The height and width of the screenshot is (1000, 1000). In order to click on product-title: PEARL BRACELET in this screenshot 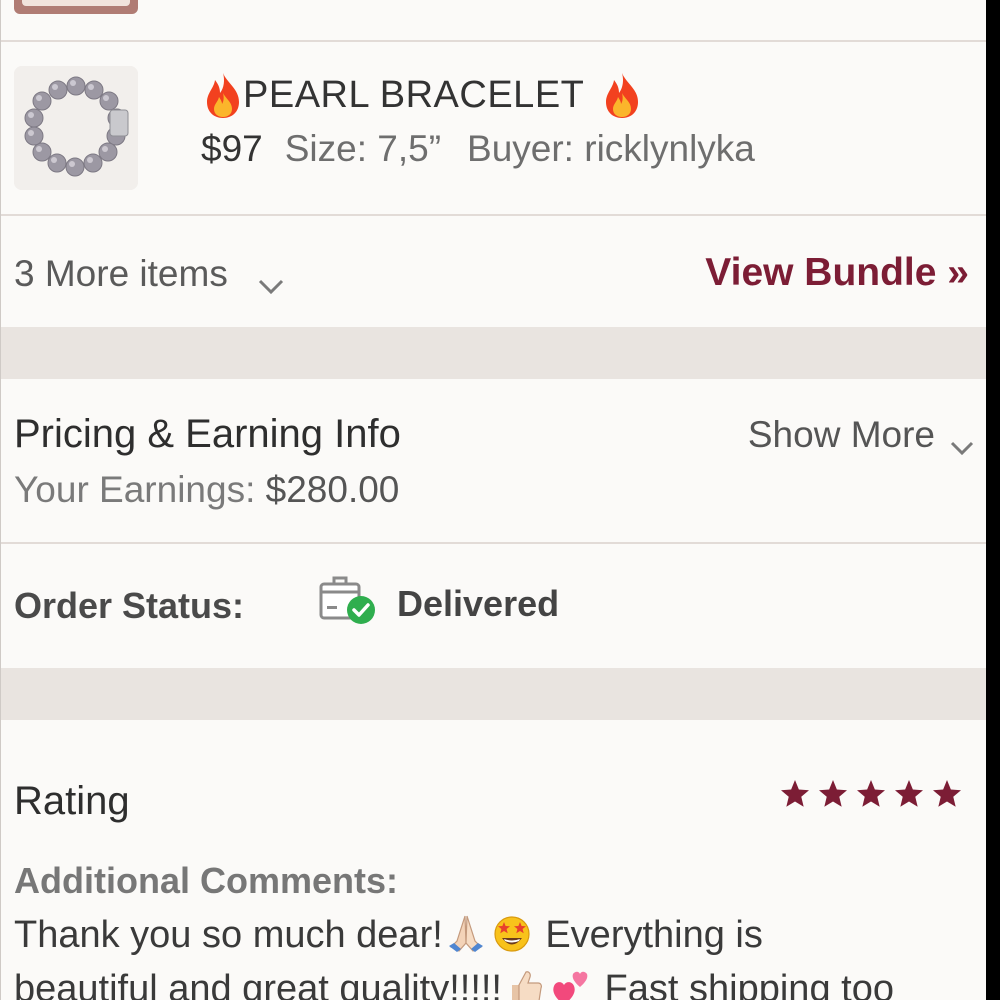, I will do `click(422, 95)`.